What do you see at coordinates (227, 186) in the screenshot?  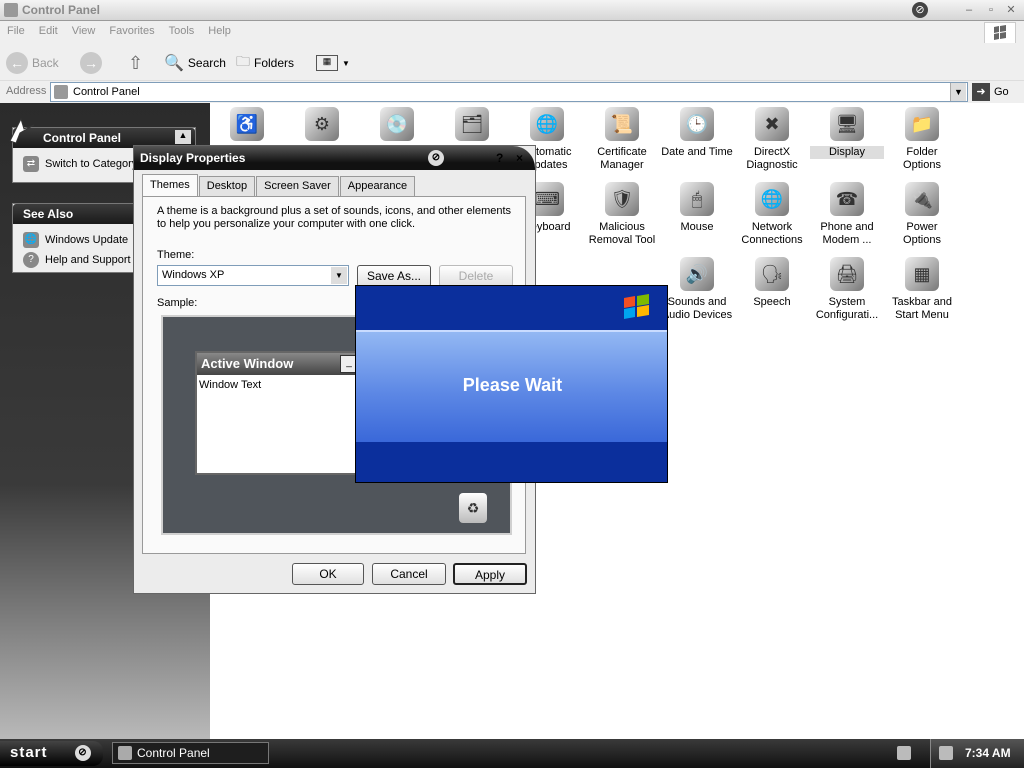 I see `tab-desktop: Desktop` at bounding box center [227, 186].